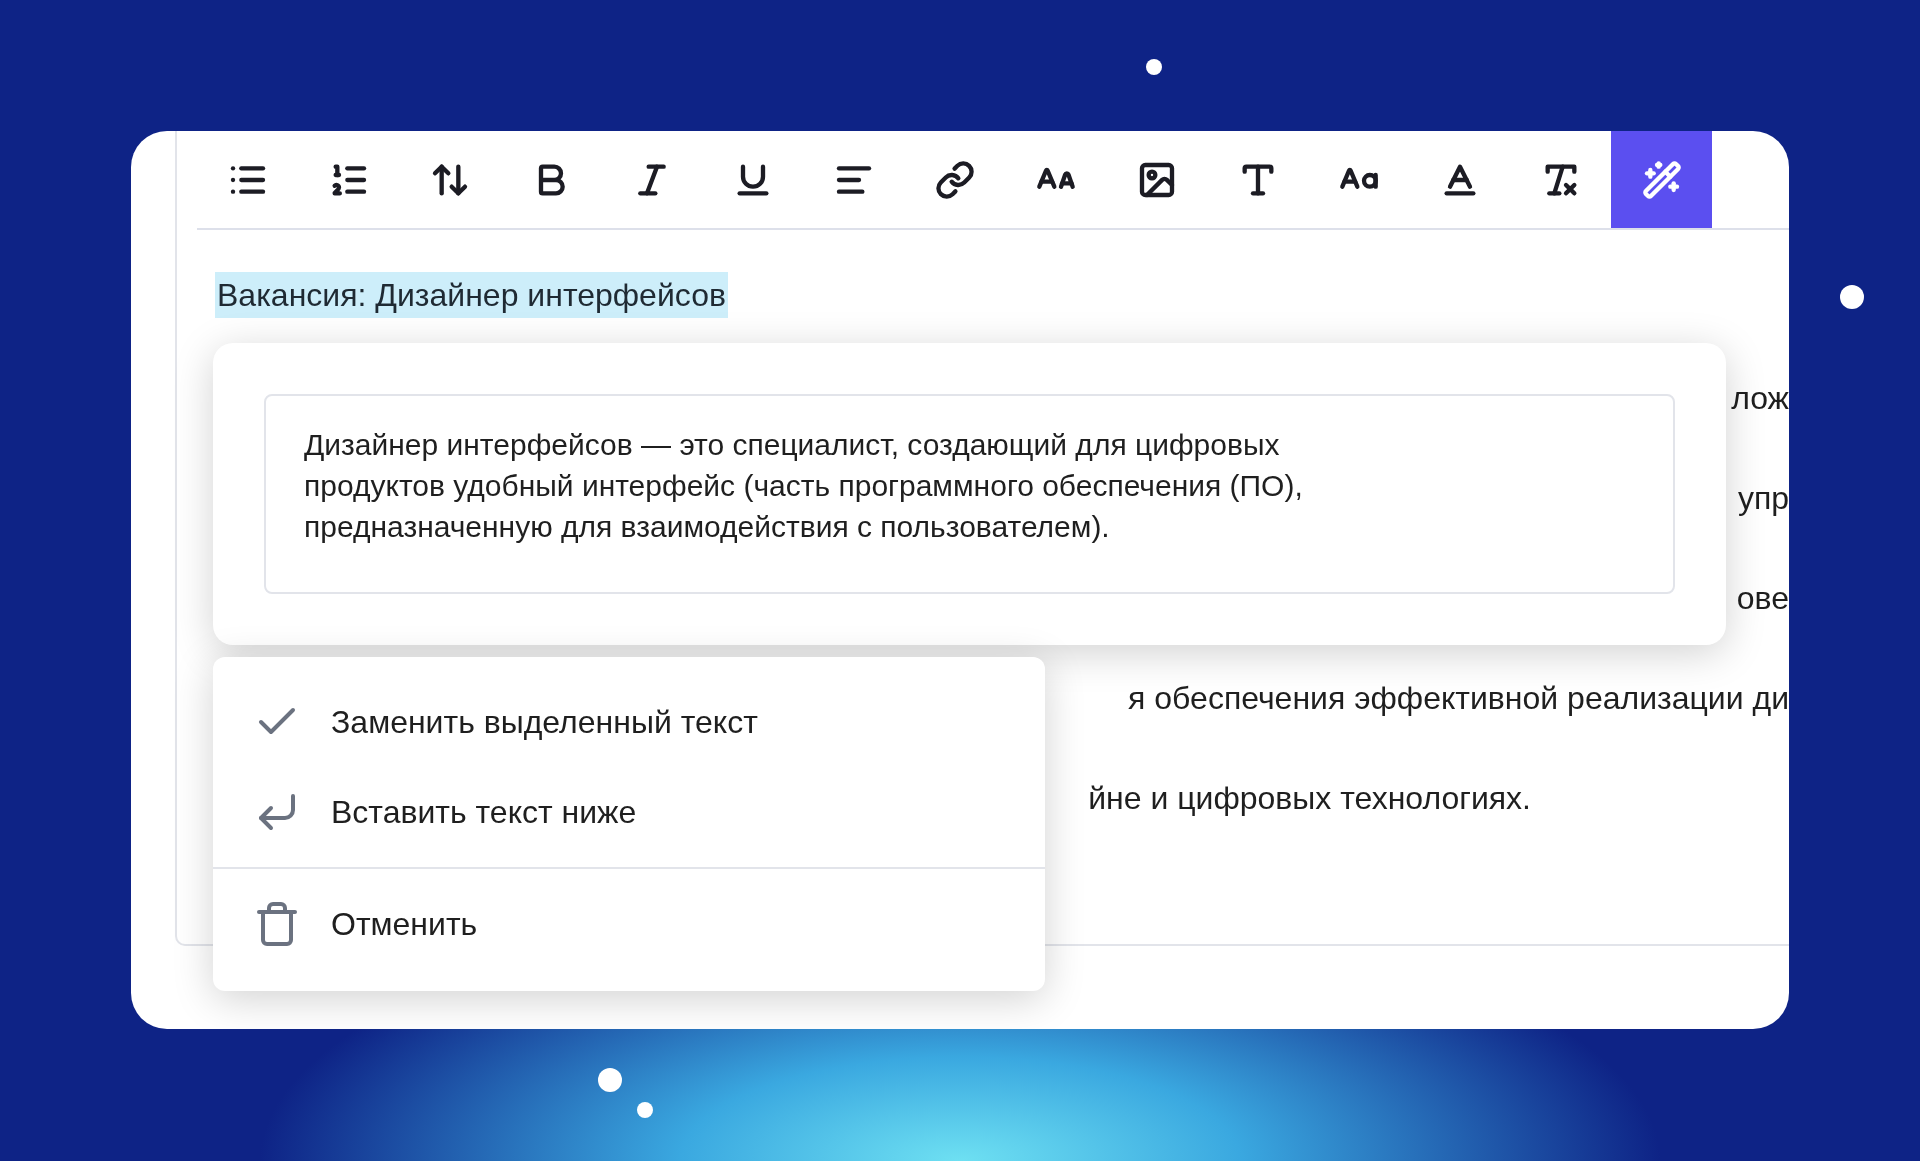  Describe the element at coordinates (629, 722) in the screenshot. I see `menu-item: Заменить выделенный текст` at that location.